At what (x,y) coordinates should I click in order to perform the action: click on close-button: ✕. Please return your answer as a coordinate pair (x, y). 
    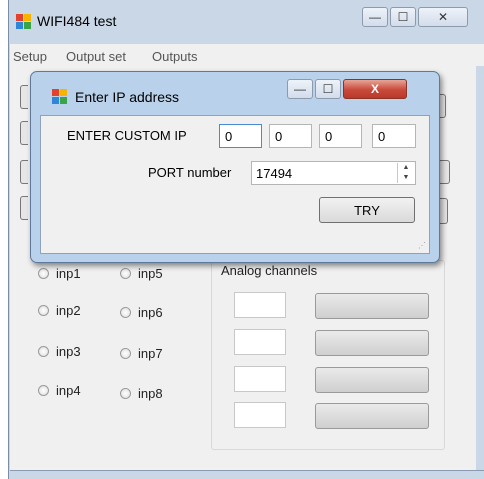
    Looking at the image, I should click on (443, 17).